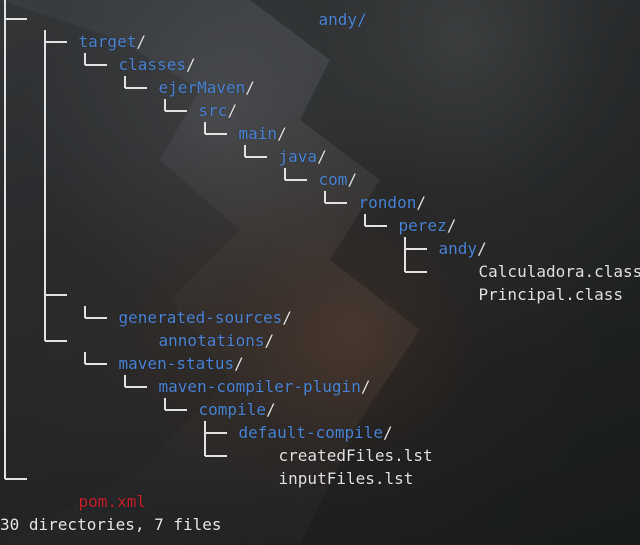 The width and height of the screenshot is (640, 545). Describe the element at coordinates (112, 501) in the screenshot. I see `entry-name: pom.xml` at that location.